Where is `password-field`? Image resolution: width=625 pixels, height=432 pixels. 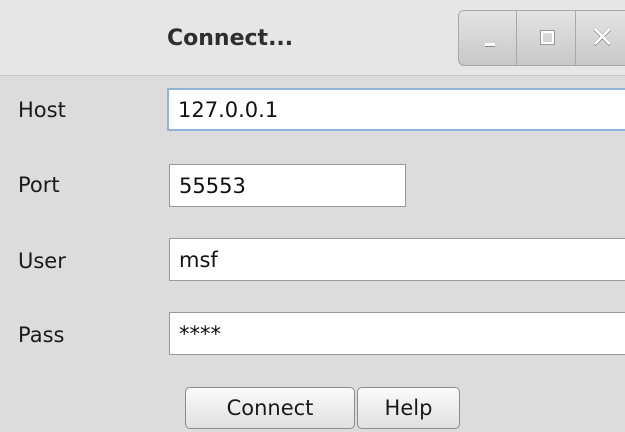
password-field is located at coordinates (397, 333).